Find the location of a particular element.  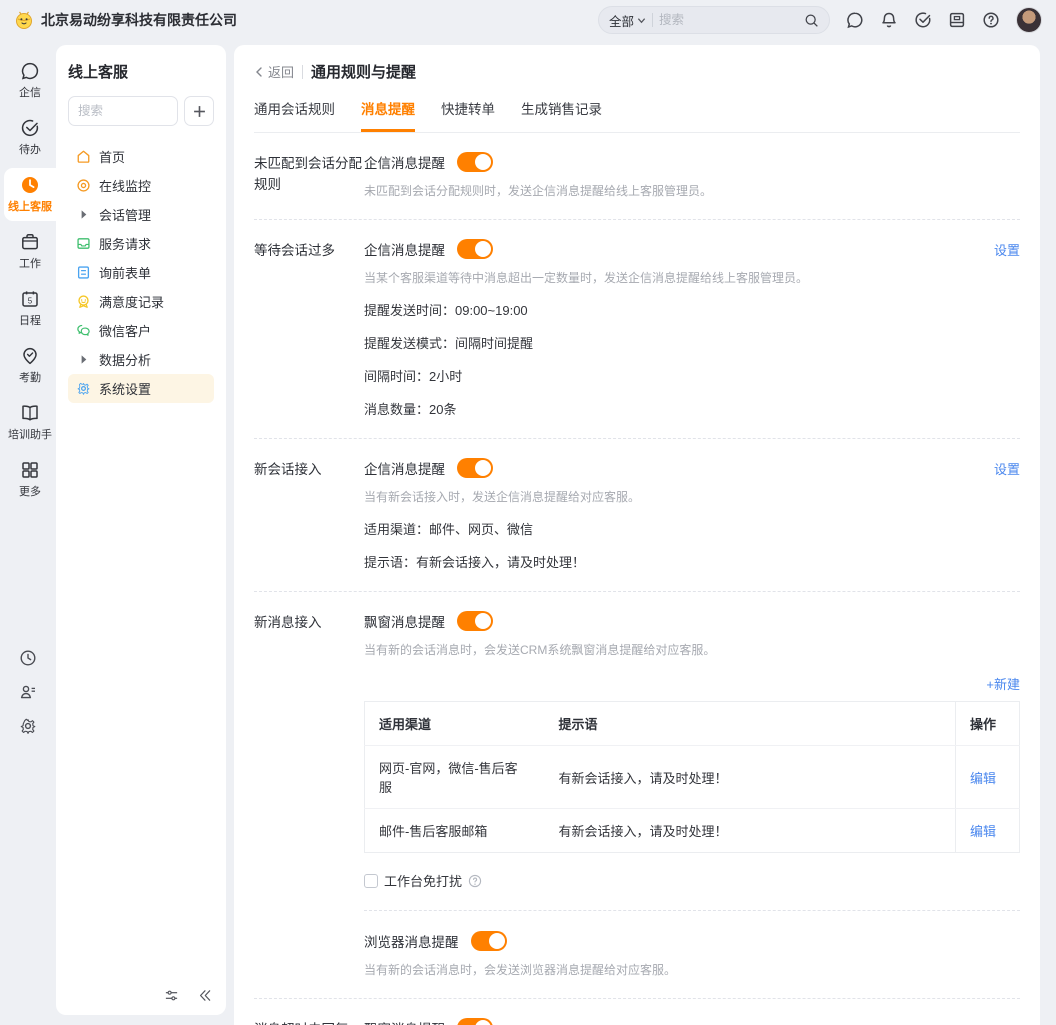

col-actions: 操作 is located at coordinates (987, 723).